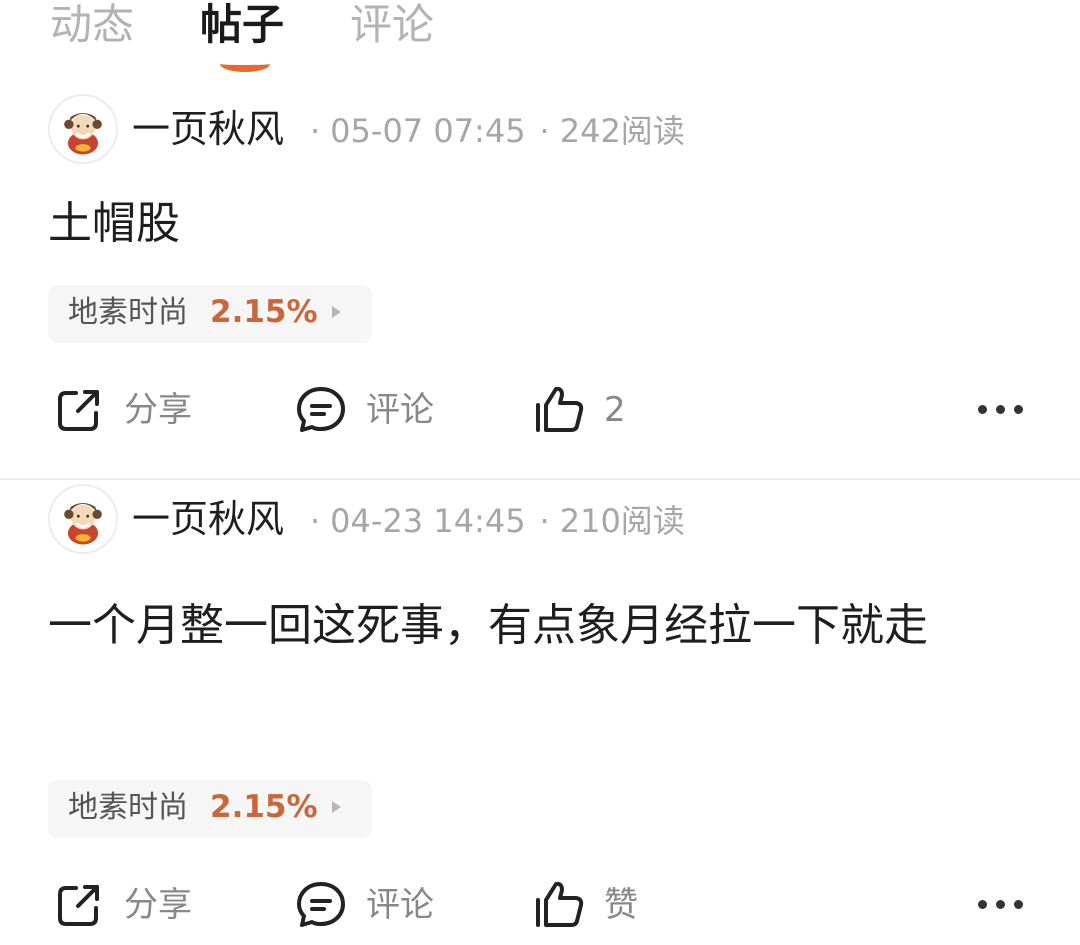  What do you see at coordinates (597, 905) in the screenshot?
I see `like-button: 赞` at bounding box center [597, 905].